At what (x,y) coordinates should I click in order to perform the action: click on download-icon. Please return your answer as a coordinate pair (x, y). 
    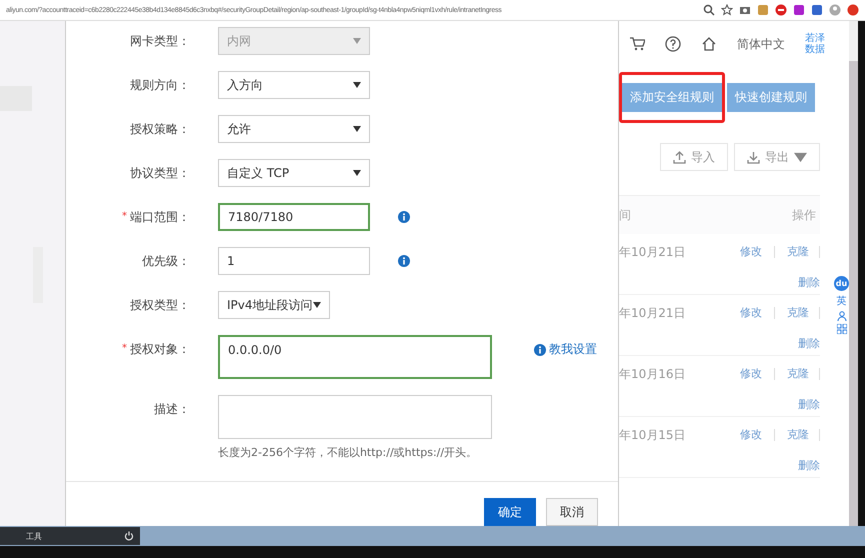
    Looking at the image, I should click on (753, 157).